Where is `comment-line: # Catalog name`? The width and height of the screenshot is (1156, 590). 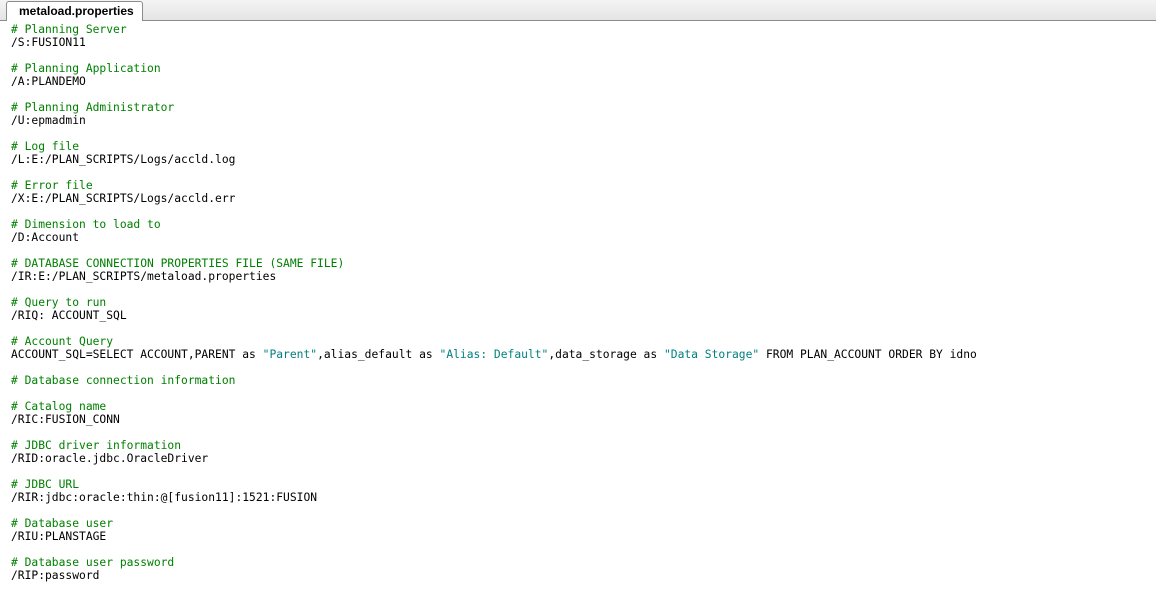 comment-line: # Catalog name is located at coordinates (59, 406).